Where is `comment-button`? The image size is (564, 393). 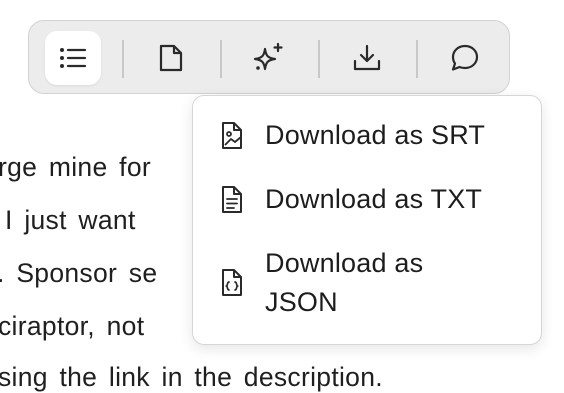 comment-button is located at coordinates (465, 58).